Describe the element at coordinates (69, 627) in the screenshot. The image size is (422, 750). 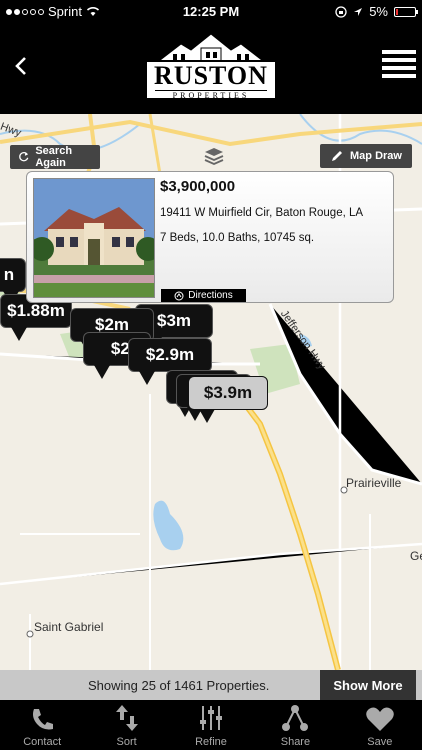
I see `map-label-saint-gabriel: Saint Gabriel` at that location.